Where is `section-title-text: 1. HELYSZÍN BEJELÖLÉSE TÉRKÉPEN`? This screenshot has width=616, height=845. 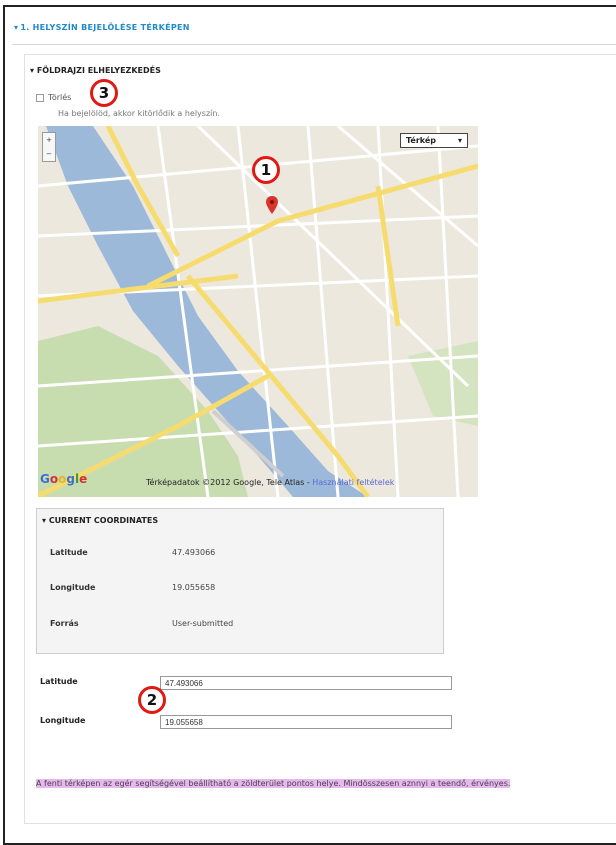
section-title-text: 1. HELYSZÍN BEJELÖLÉSE TÉRKÉPEN is located at coordinates (104, 27).